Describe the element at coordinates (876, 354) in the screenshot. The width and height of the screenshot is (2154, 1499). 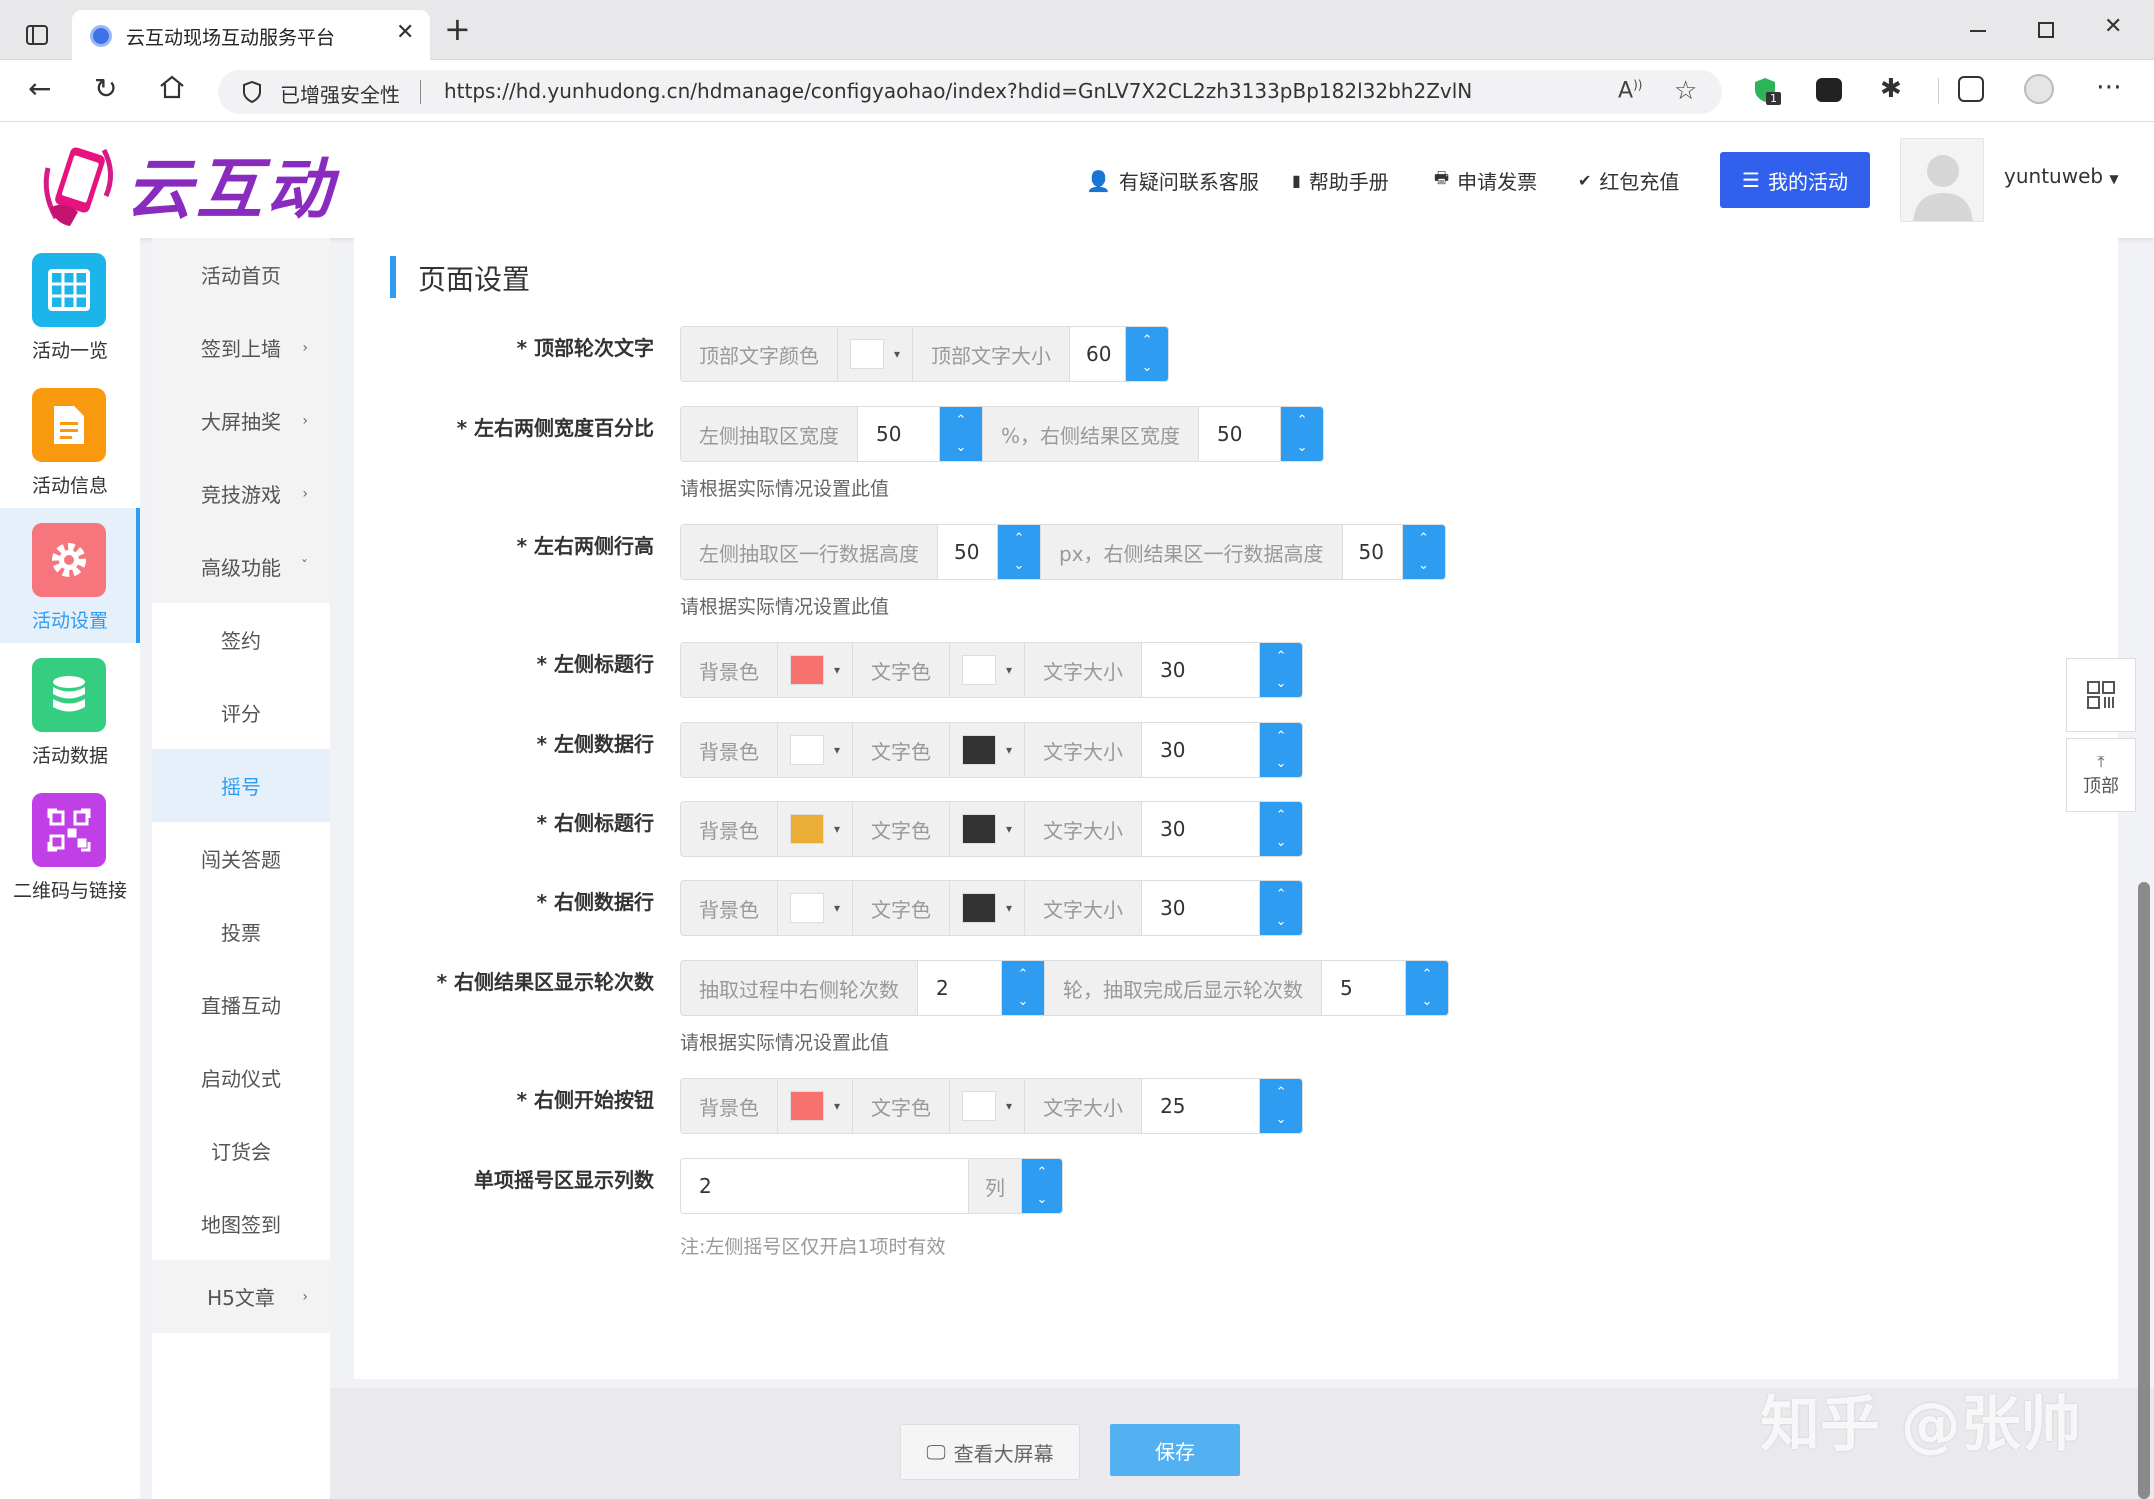
I see `top-text-color-picker: ▾` at that location.